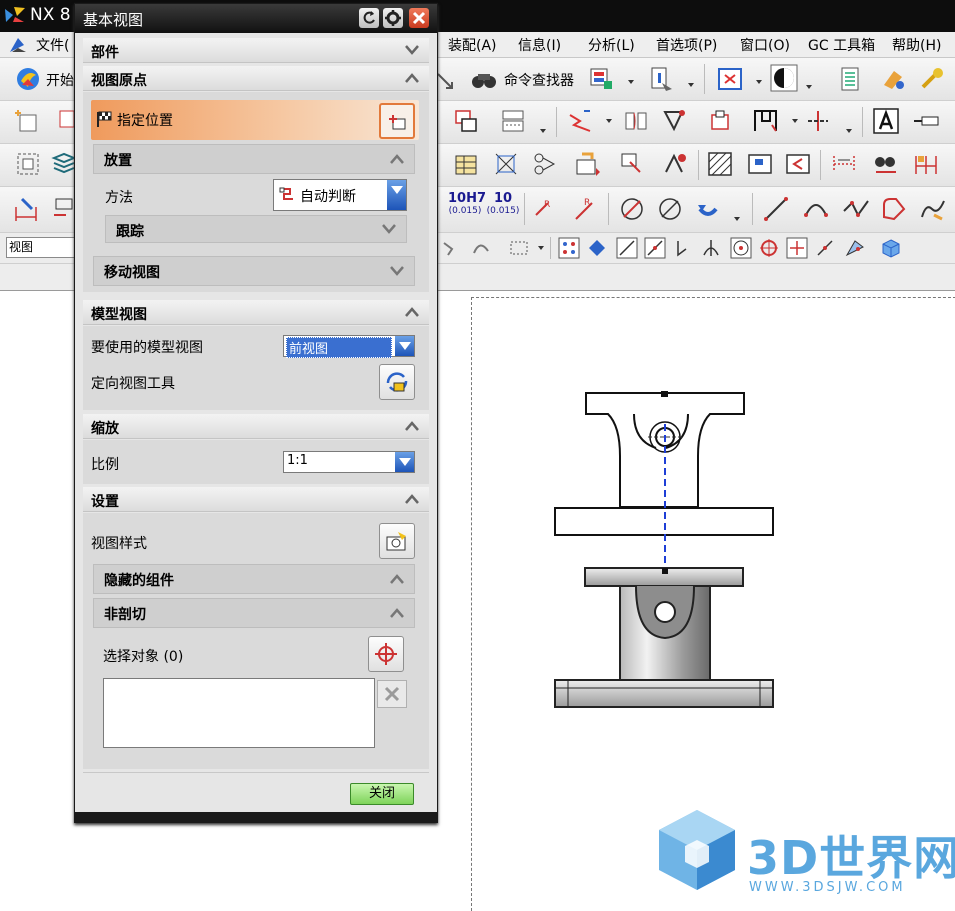  I want to click on balloon-icon, so click(544, 164).